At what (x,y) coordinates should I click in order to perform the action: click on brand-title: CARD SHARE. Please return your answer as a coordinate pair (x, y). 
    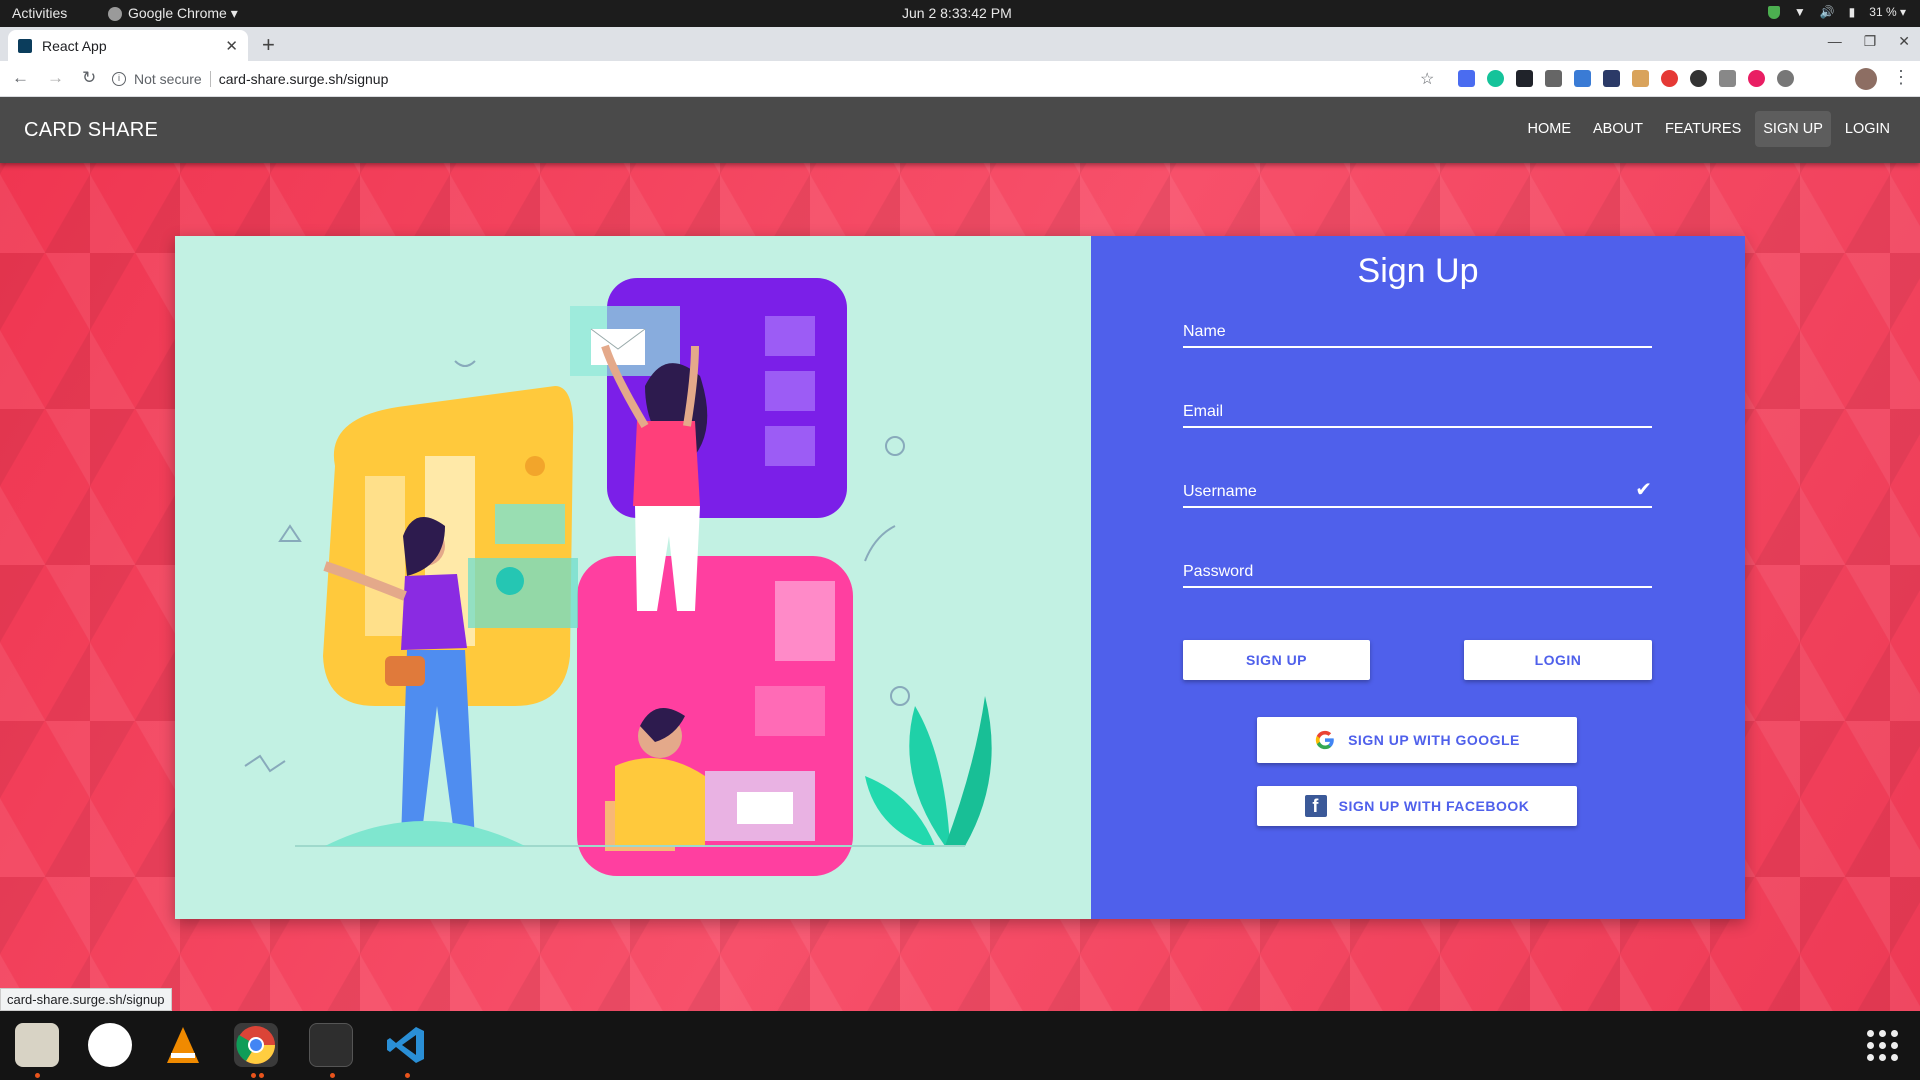
    Looking at the image, I should click on (91, 130).